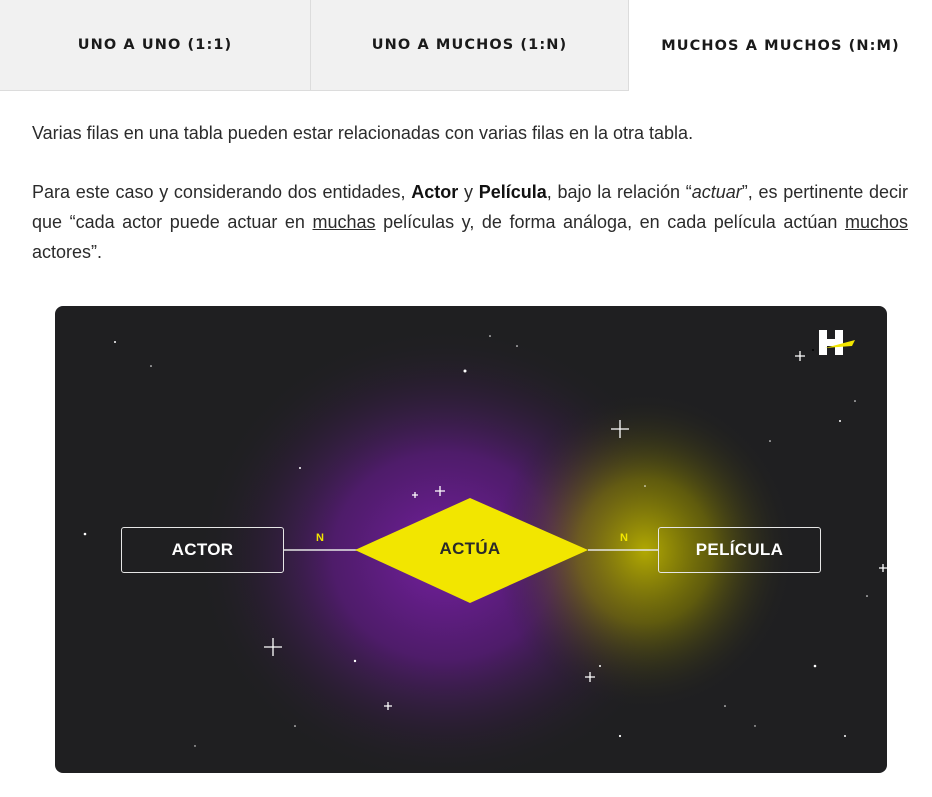  I want to click on muchas-underlined: muchas, so click(344, 222).